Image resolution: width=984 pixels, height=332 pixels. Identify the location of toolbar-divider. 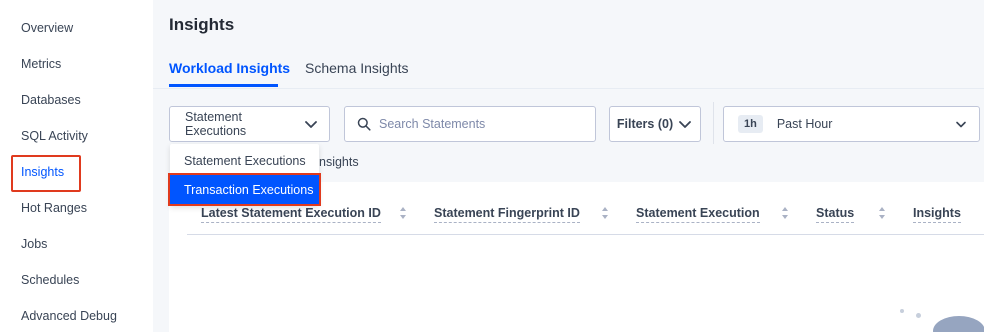
(713, 123).